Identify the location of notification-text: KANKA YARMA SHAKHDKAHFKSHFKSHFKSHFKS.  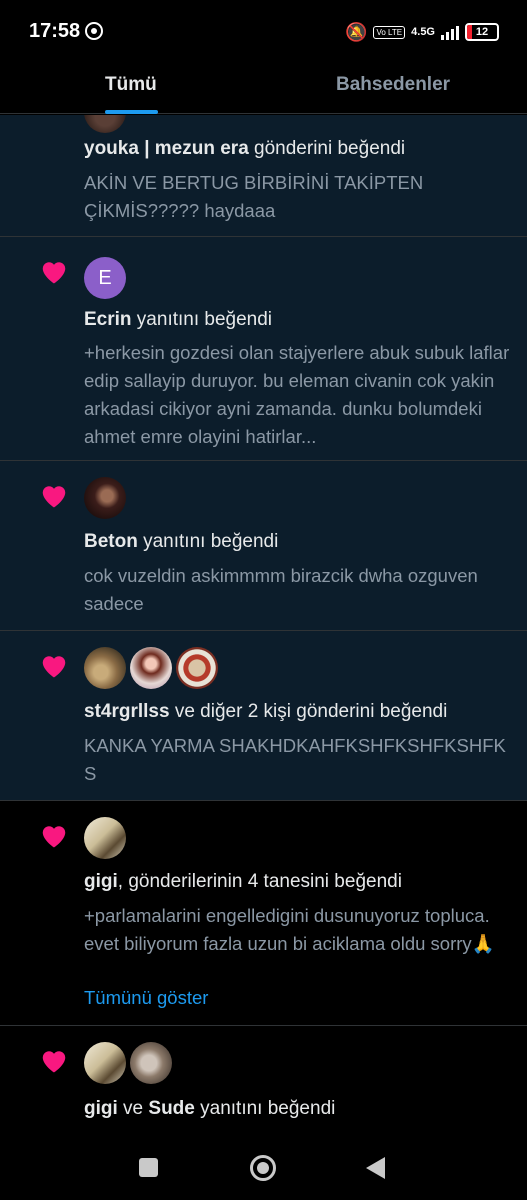
(295, 759).